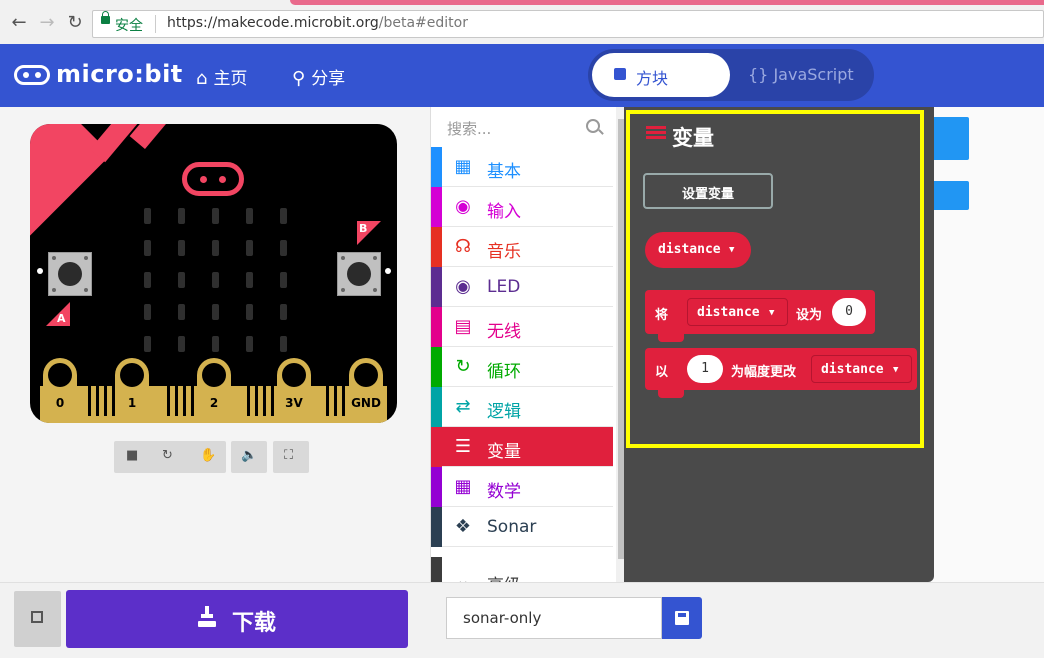 The height and width of the screenshot is (658, 1044). I want to click on category-sonar: ❖ Sonar, so click(522, 527).